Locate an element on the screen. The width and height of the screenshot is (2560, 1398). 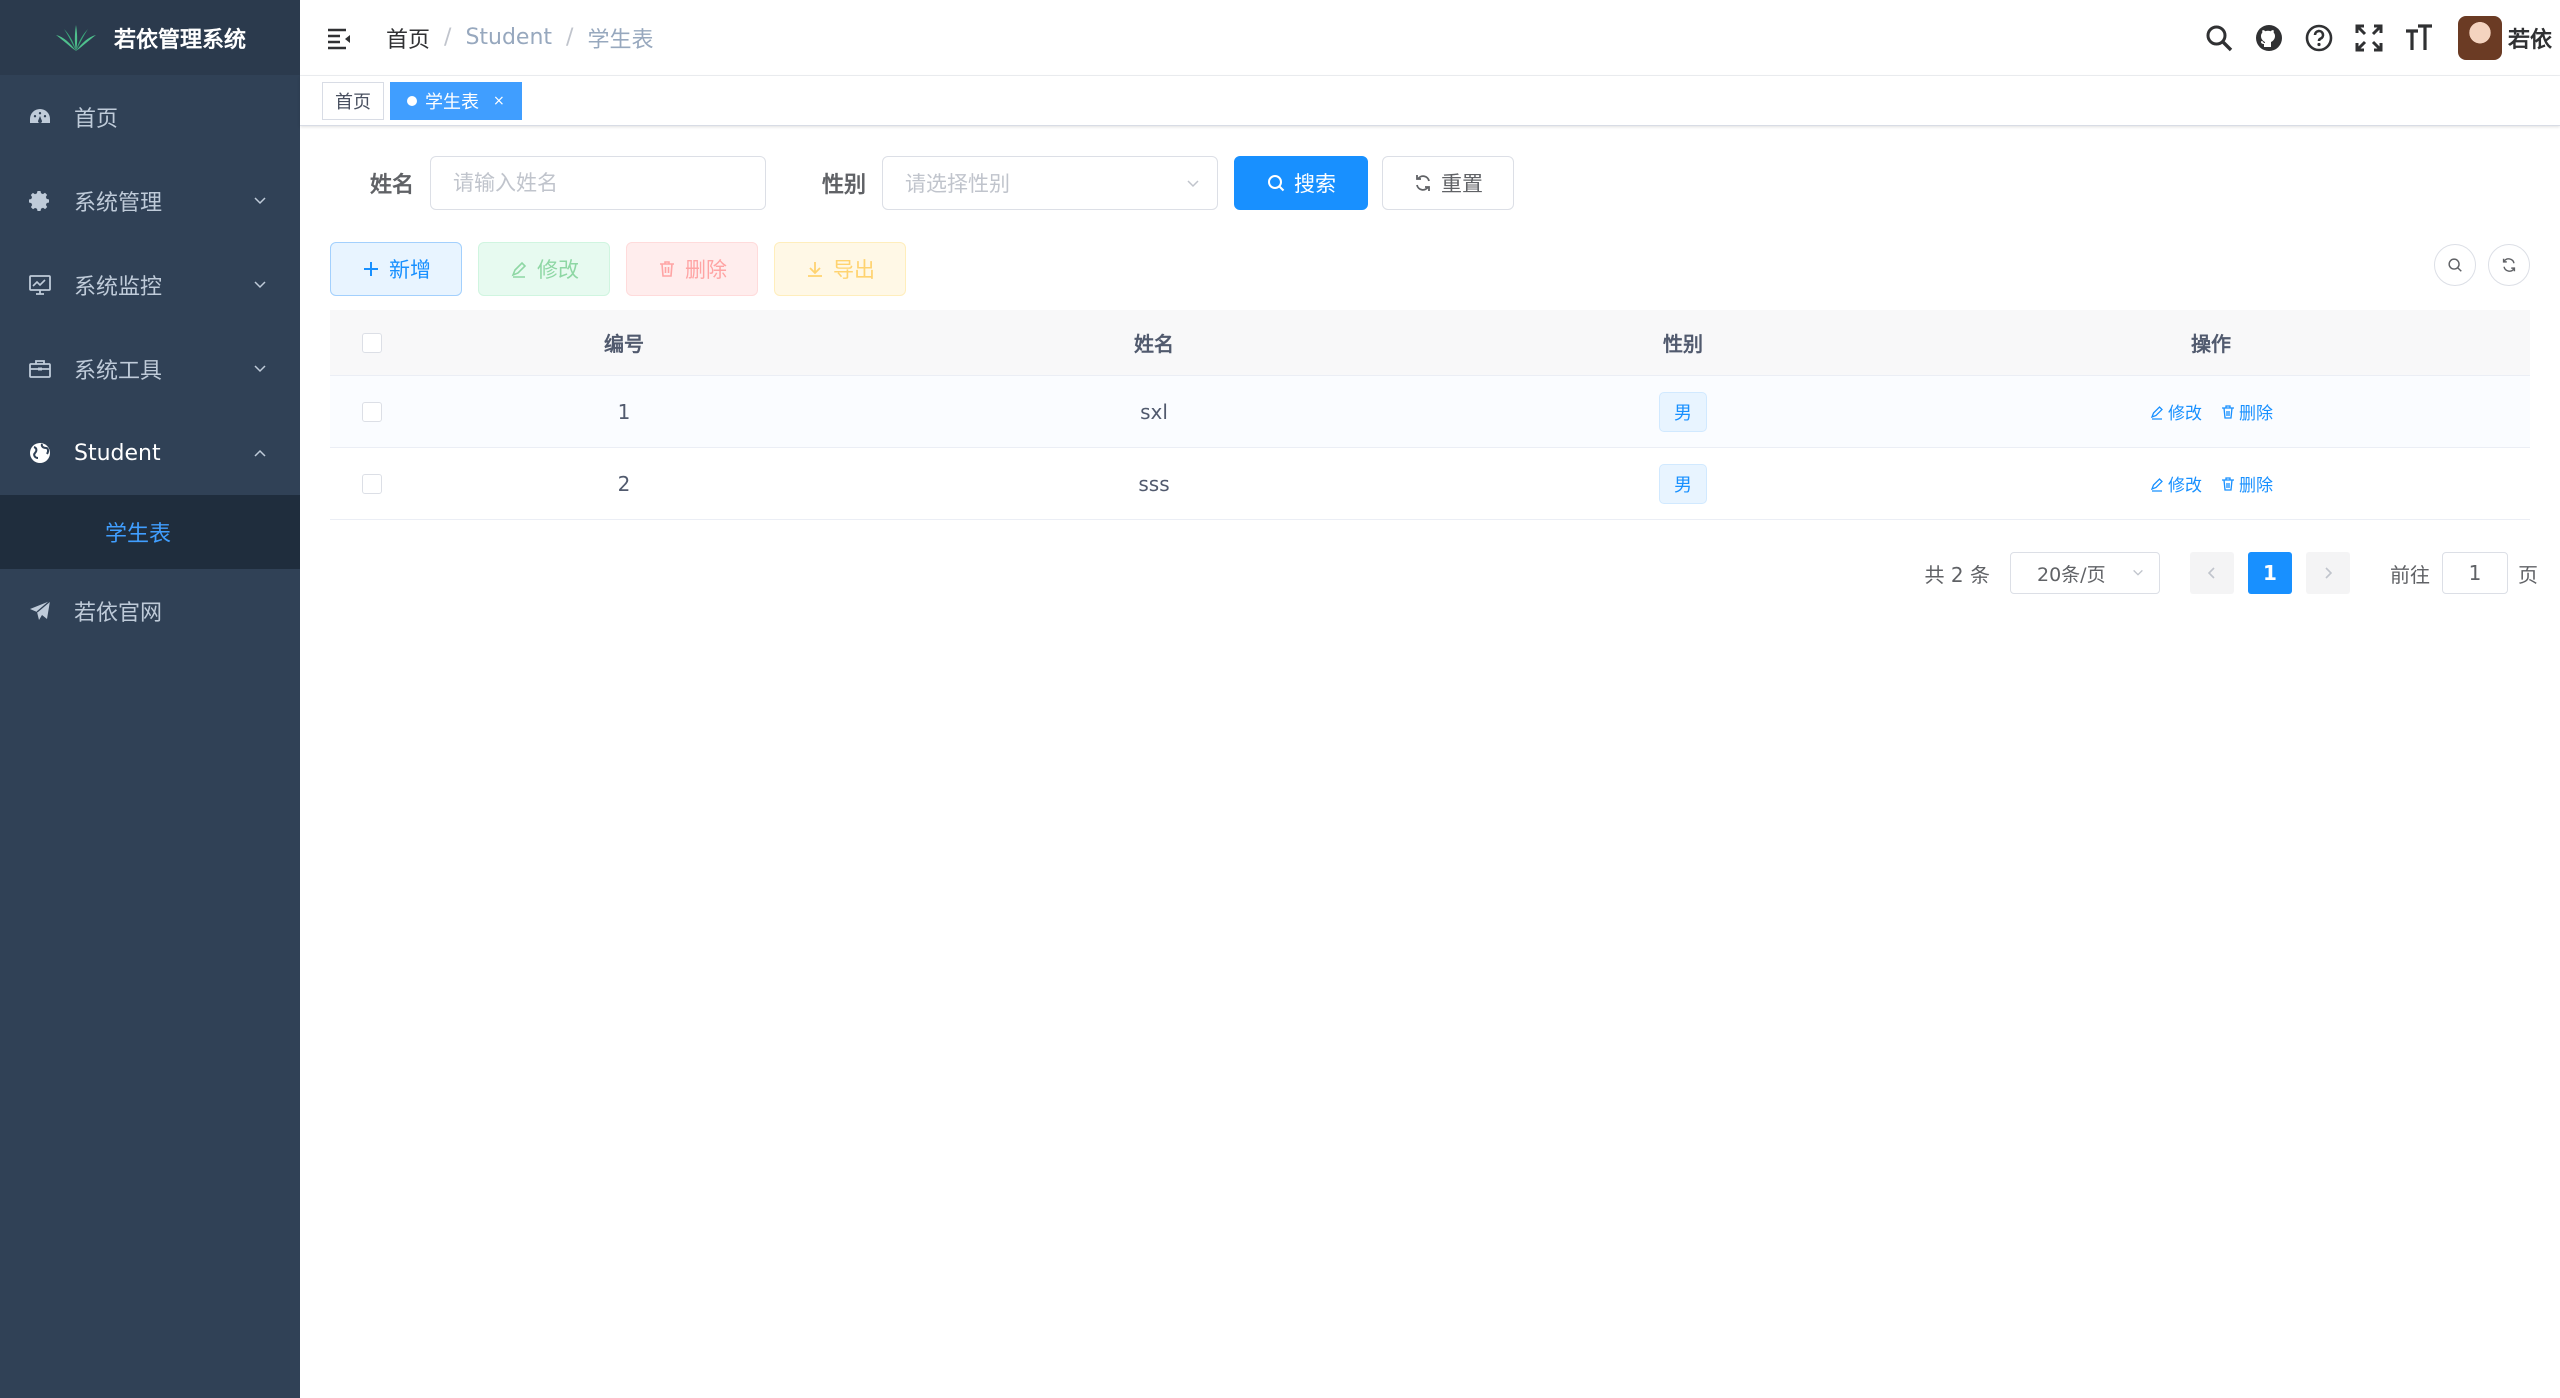
sidebar-item-label: 系统监控 is located at coordinates (118, 287).